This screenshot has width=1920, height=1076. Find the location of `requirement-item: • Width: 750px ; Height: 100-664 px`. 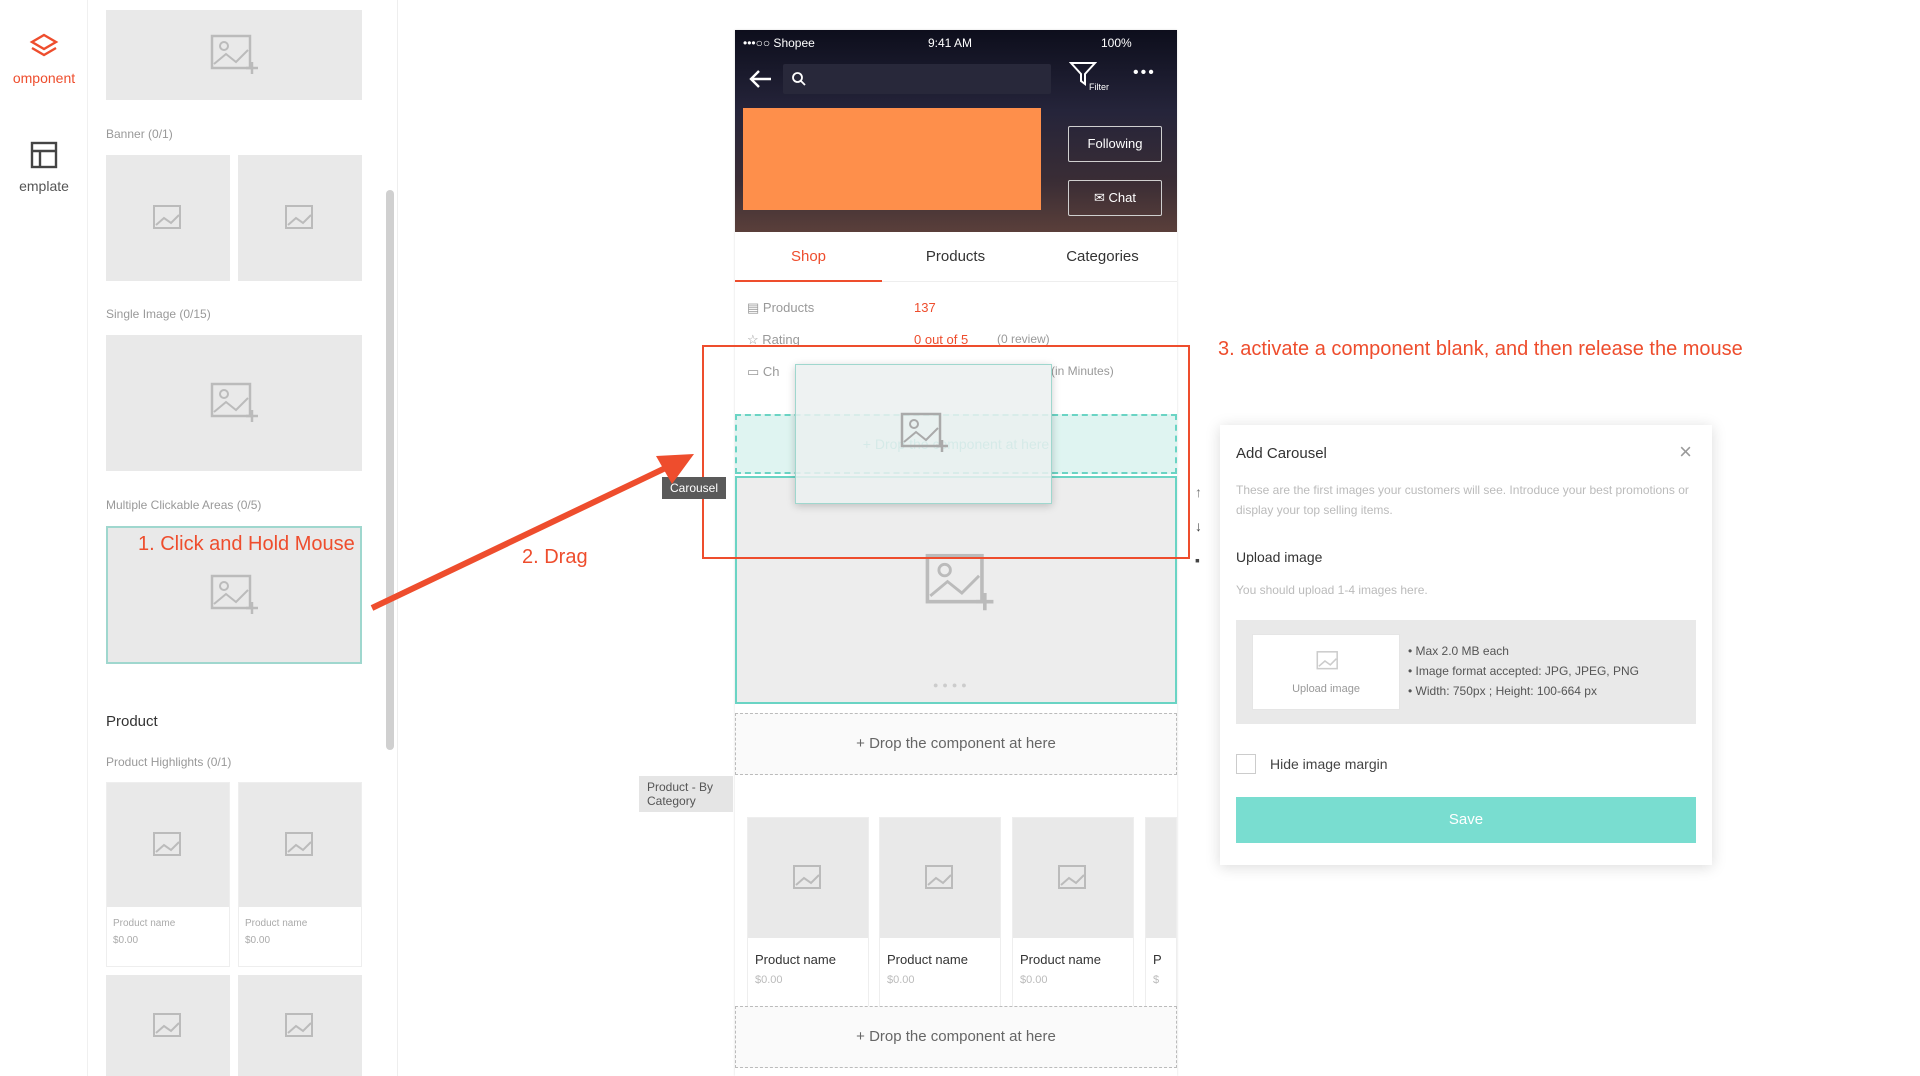

requirement-item: • Width: 750px ; Height: 100-664 px is located at coordinates (1502, 691).